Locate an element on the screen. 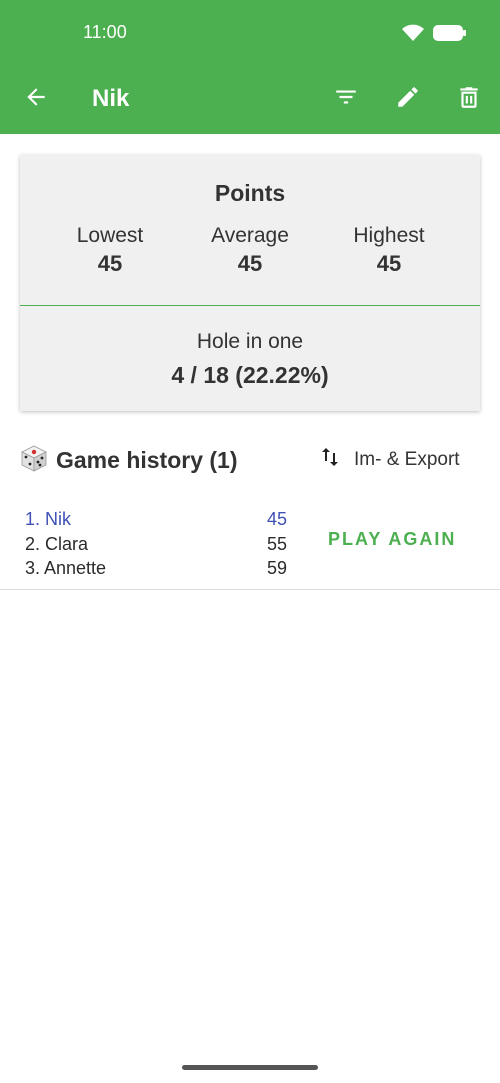  player-row: 2. Clara 55 is located at coordinates (160, 544).